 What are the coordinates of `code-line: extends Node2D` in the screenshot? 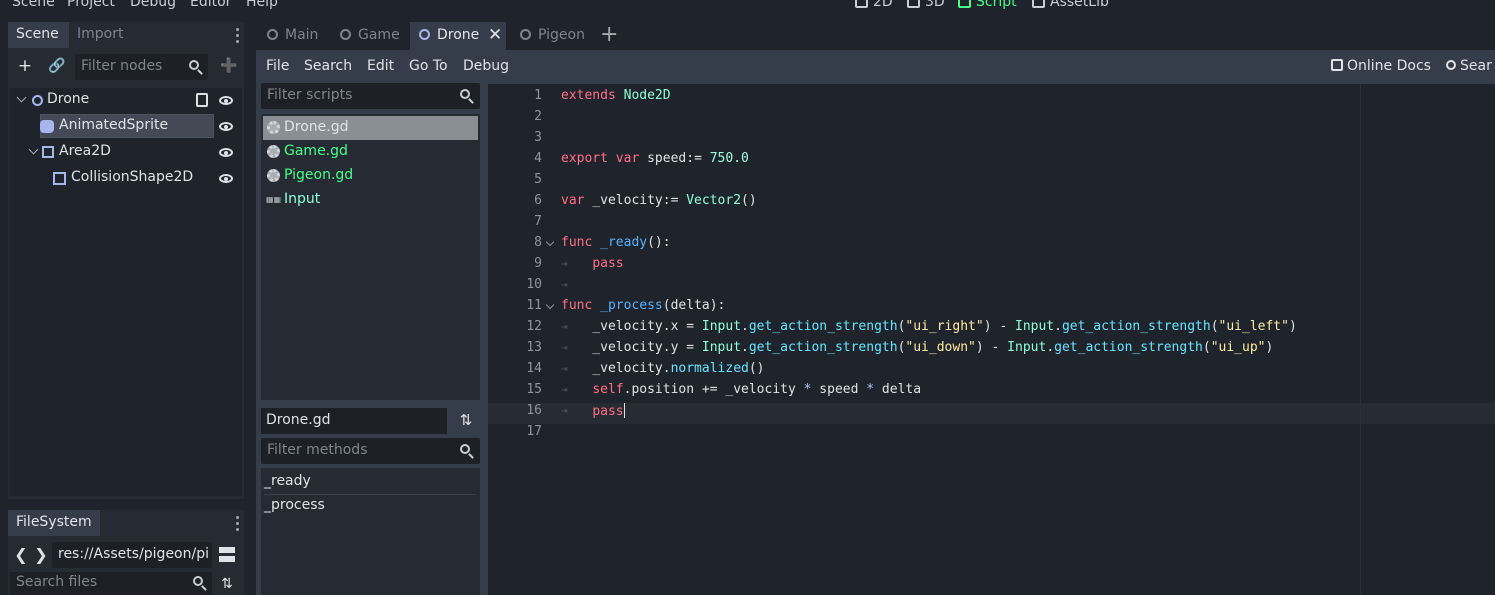 It's located at (616, 95).